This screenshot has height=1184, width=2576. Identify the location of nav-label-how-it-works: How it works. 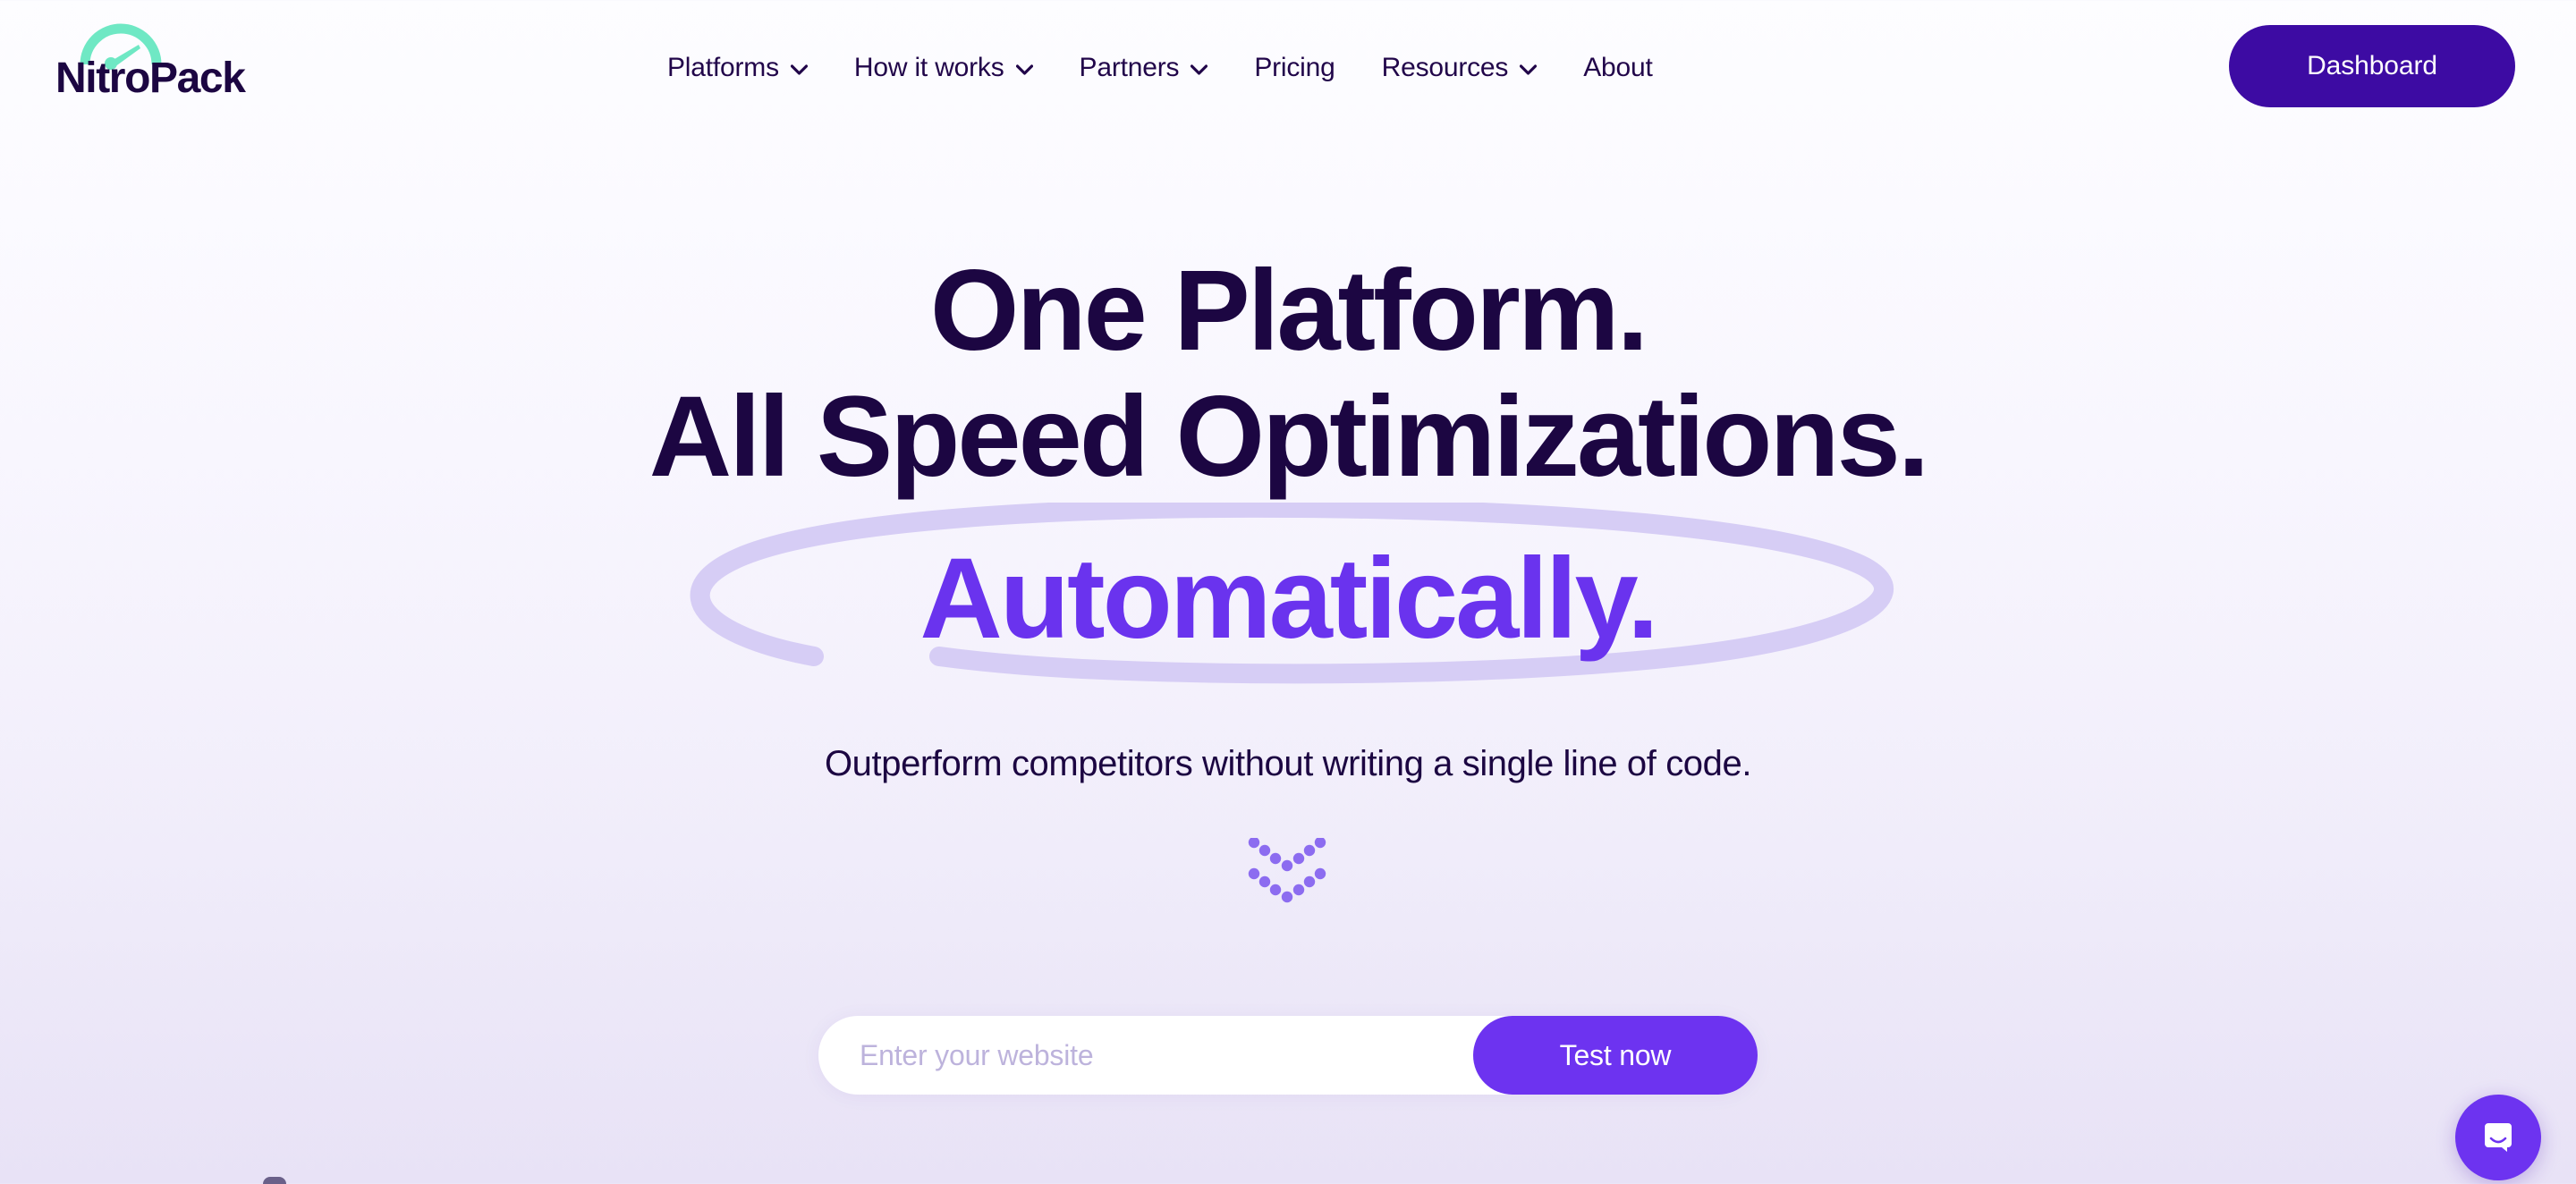
(928, 67).